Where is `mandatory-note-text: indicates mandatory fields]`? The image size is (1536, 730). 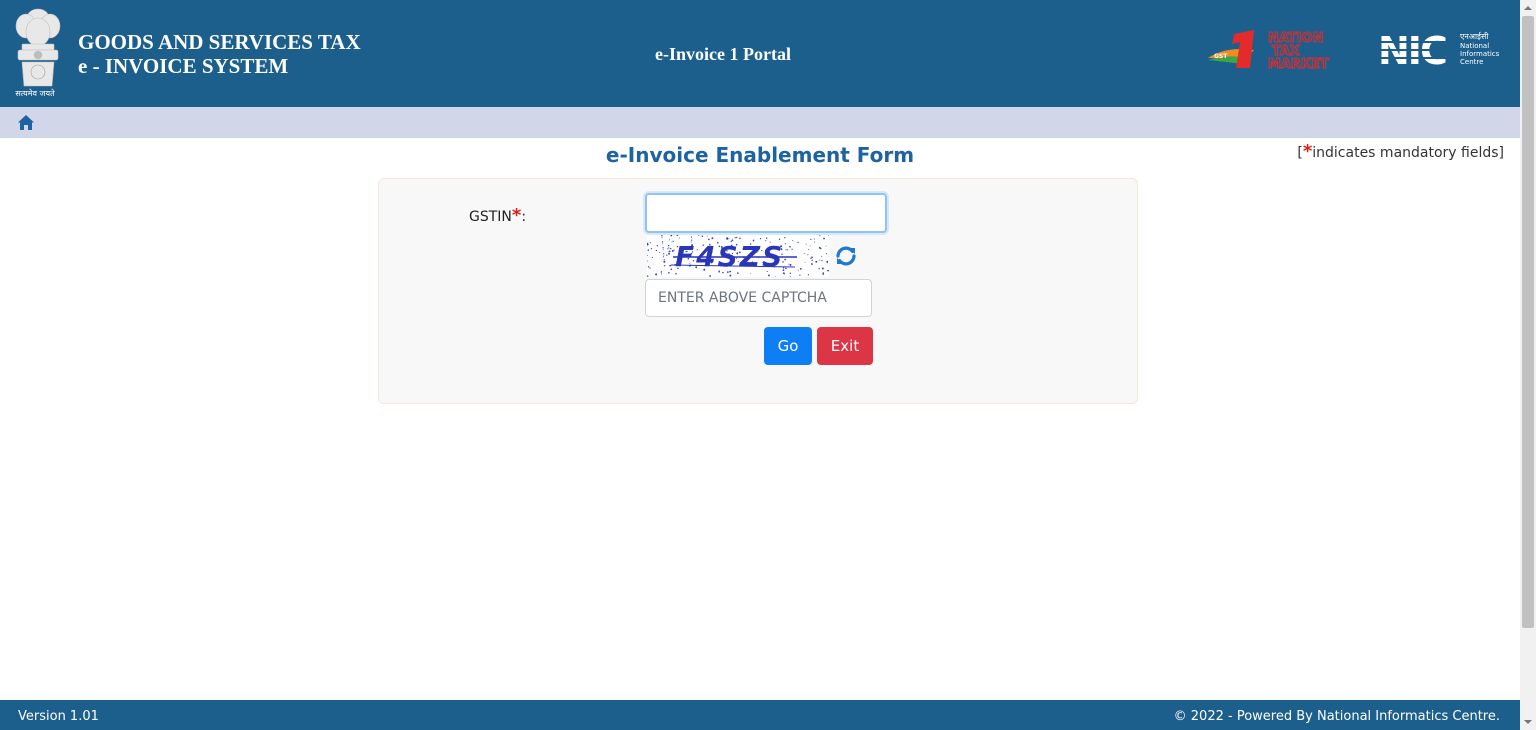 mandatory-note-text: indicates mandatory fields] is located at coordinates (1408, 153).